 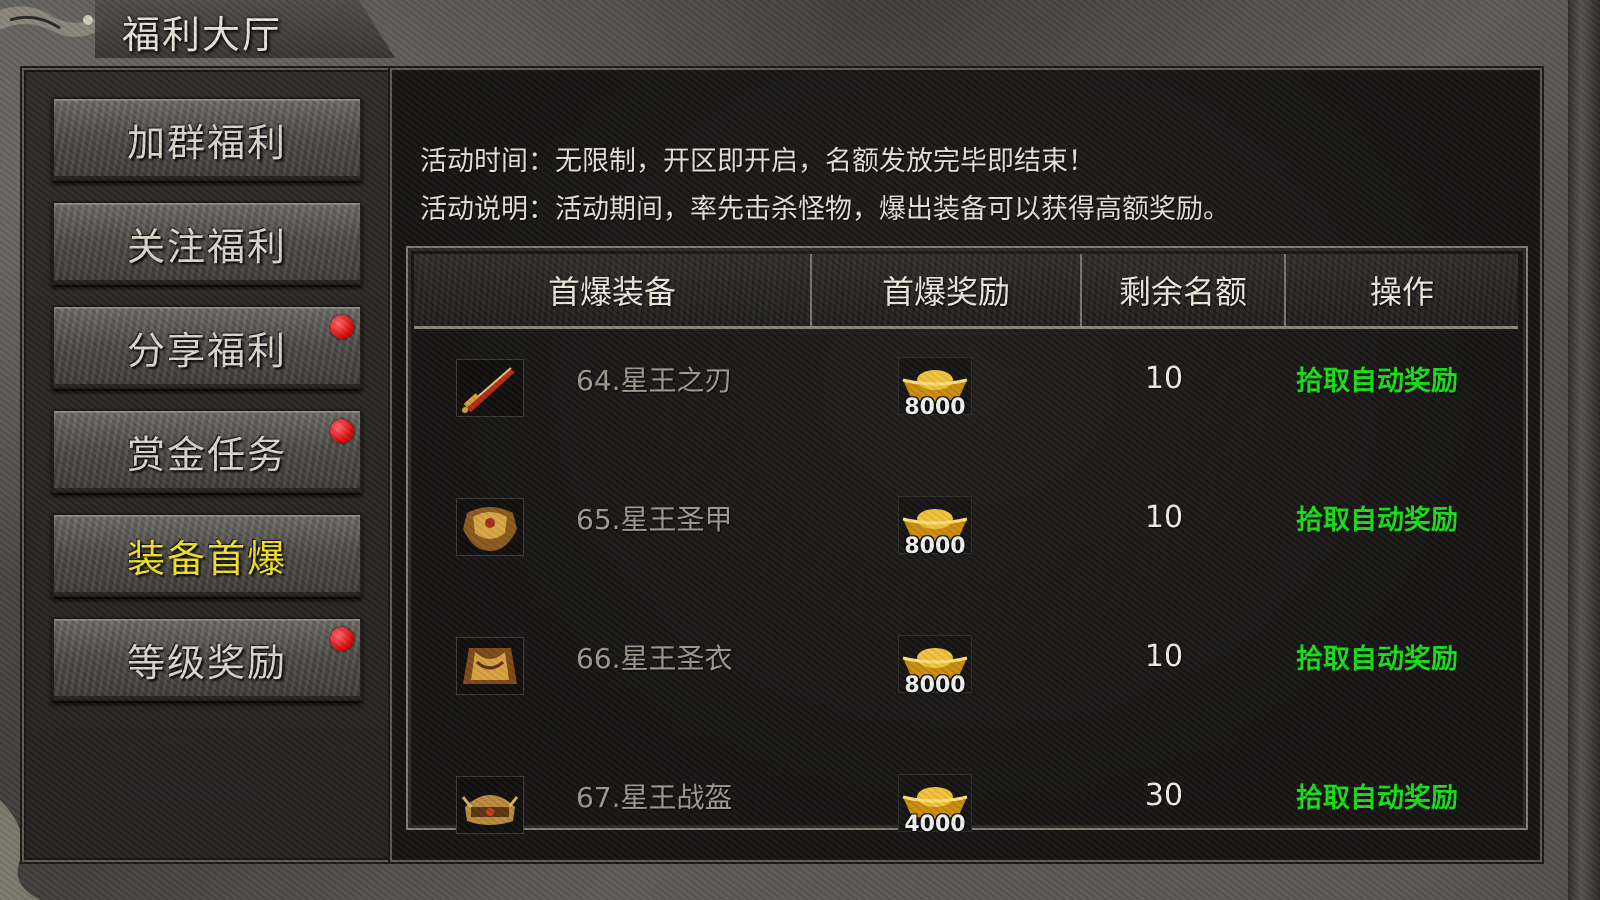 I want to click on item-name: 65.星王圣甲, so click(x=654, y=519).